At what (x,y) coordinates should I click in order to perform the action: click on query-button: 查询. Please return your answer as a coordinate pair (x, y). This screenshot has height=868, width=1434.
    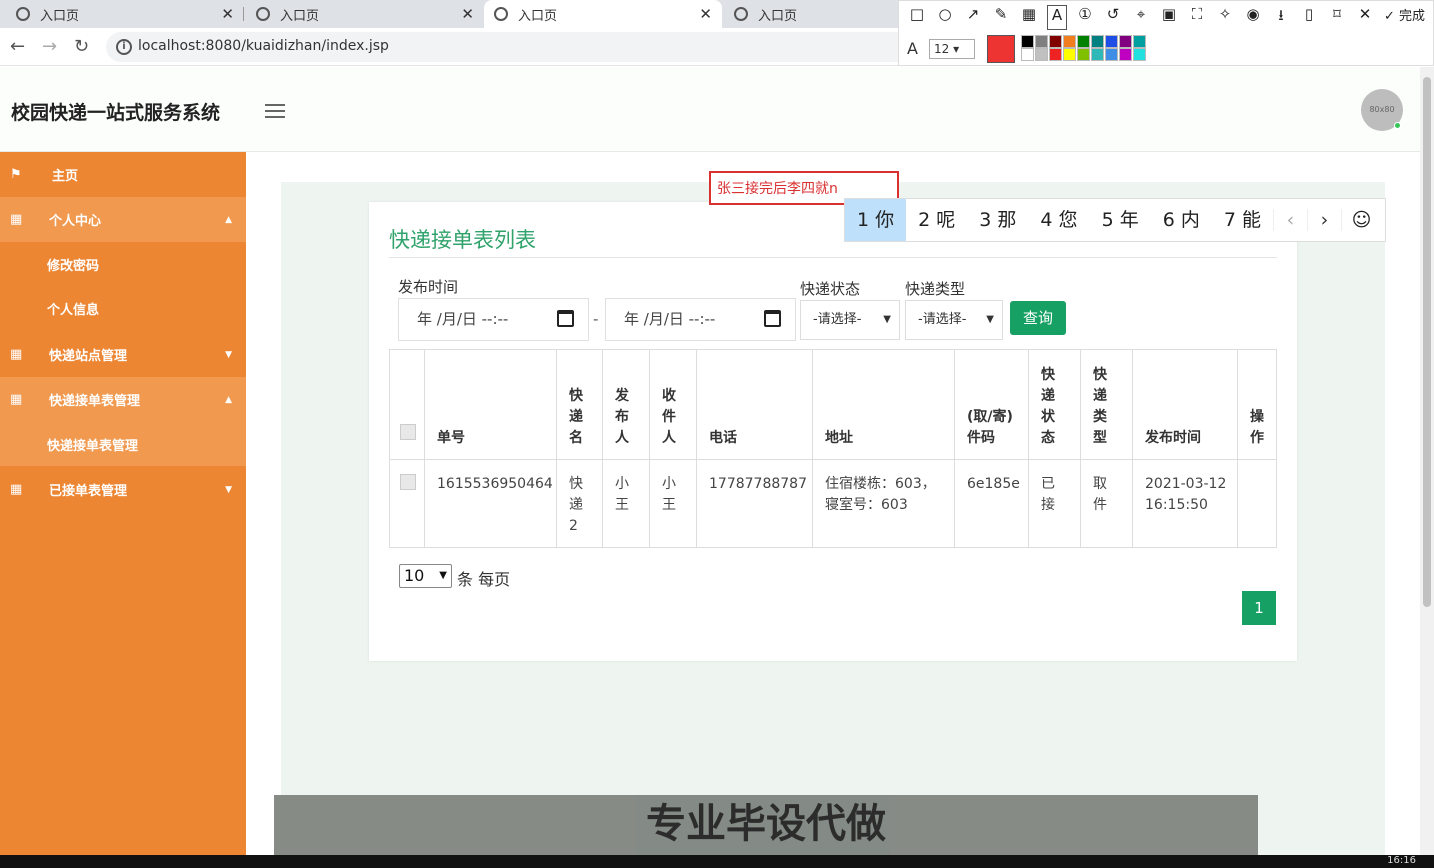
    Looking at the image, I should click on (1038, 318).